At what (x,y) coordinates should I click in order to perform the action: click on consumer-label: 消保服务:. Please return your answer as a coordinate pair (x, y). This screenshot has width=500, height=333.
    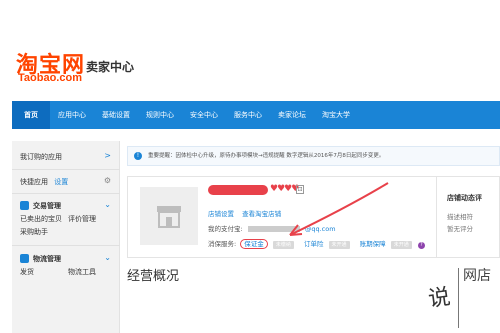
    Looking at the image, I should click on (222, 244).